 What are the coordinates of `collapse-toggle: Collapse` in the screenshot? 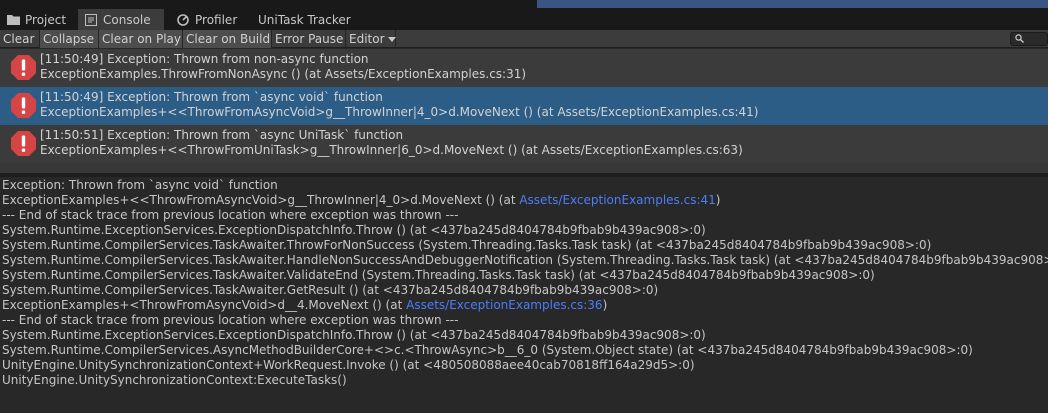 It's located at (69, 39).